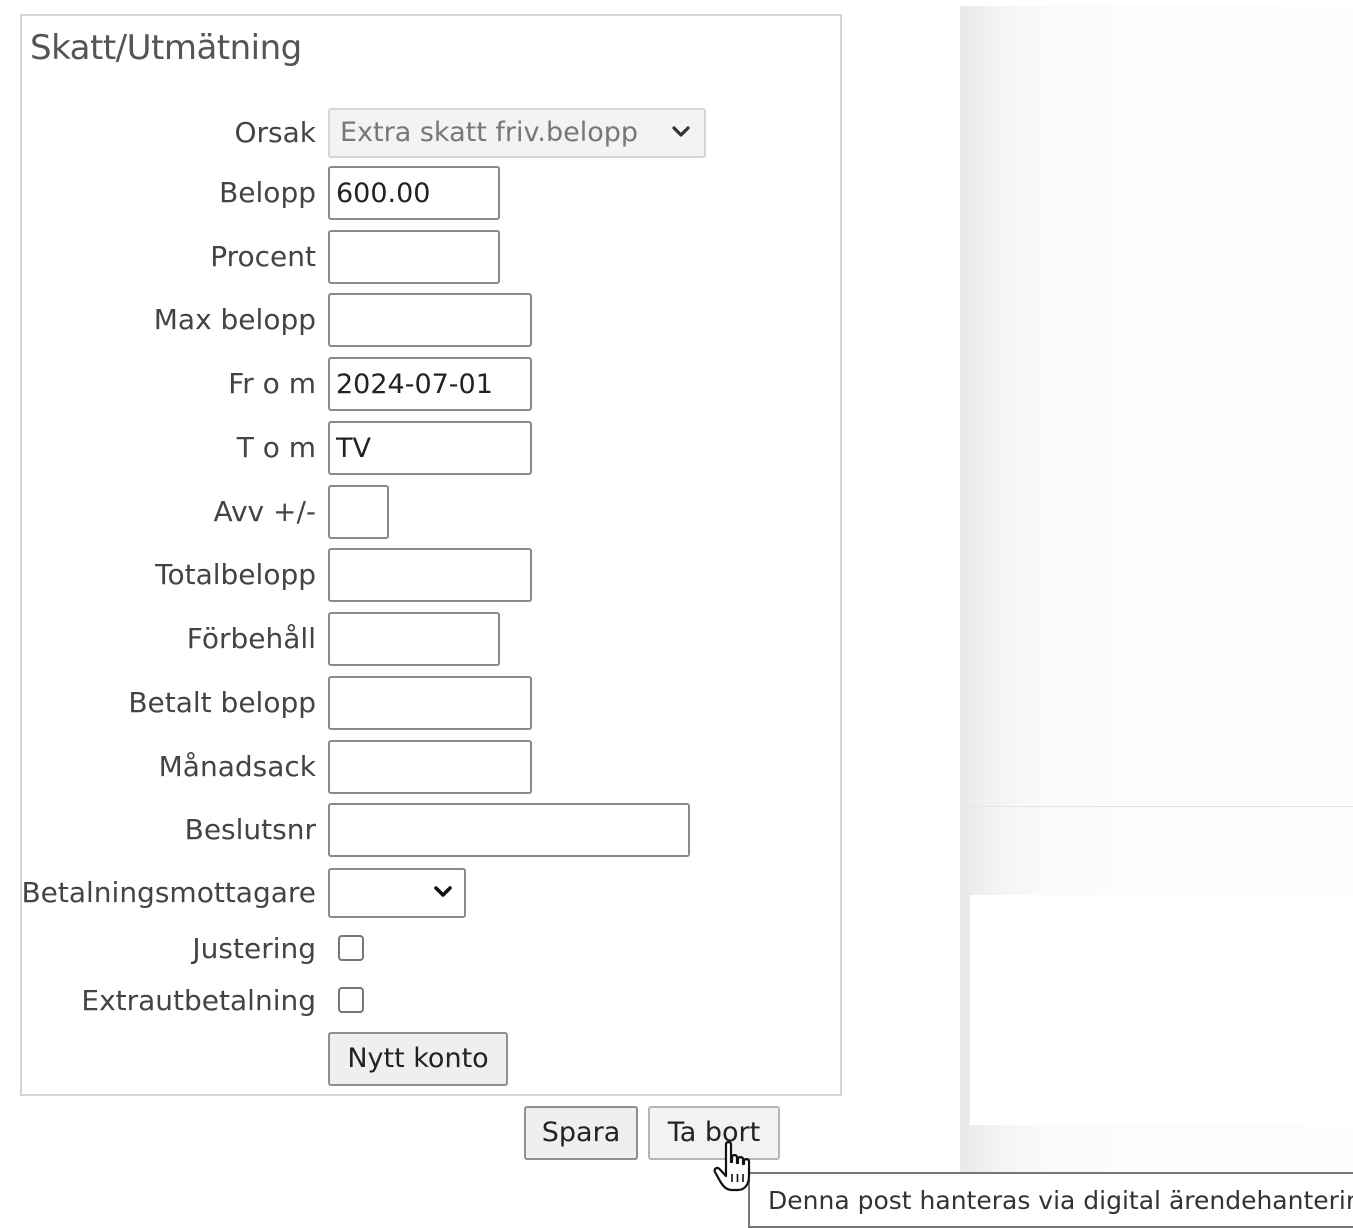  I want to click on beslutsnr-input, so click(509, 830).